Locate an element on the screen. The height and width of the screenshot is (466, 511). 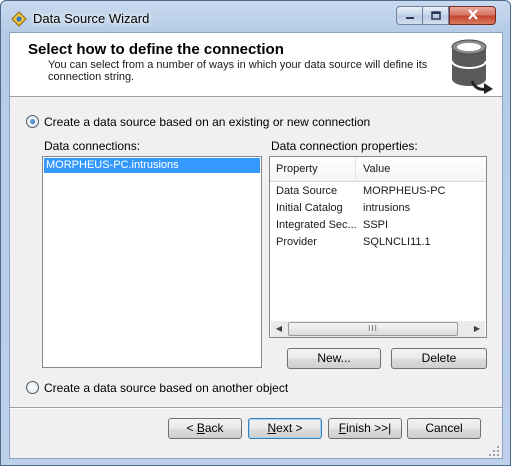
list-item: MORPHEUS-PC.intrusions is located at coordinates (152, 165).